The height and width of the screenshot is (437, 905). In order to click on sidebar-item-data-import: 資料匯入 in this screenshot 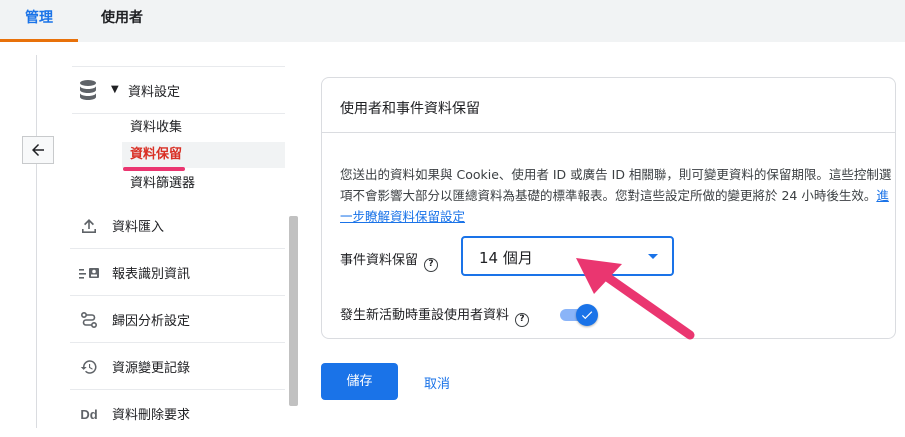, I will do `click(177, 225)`.